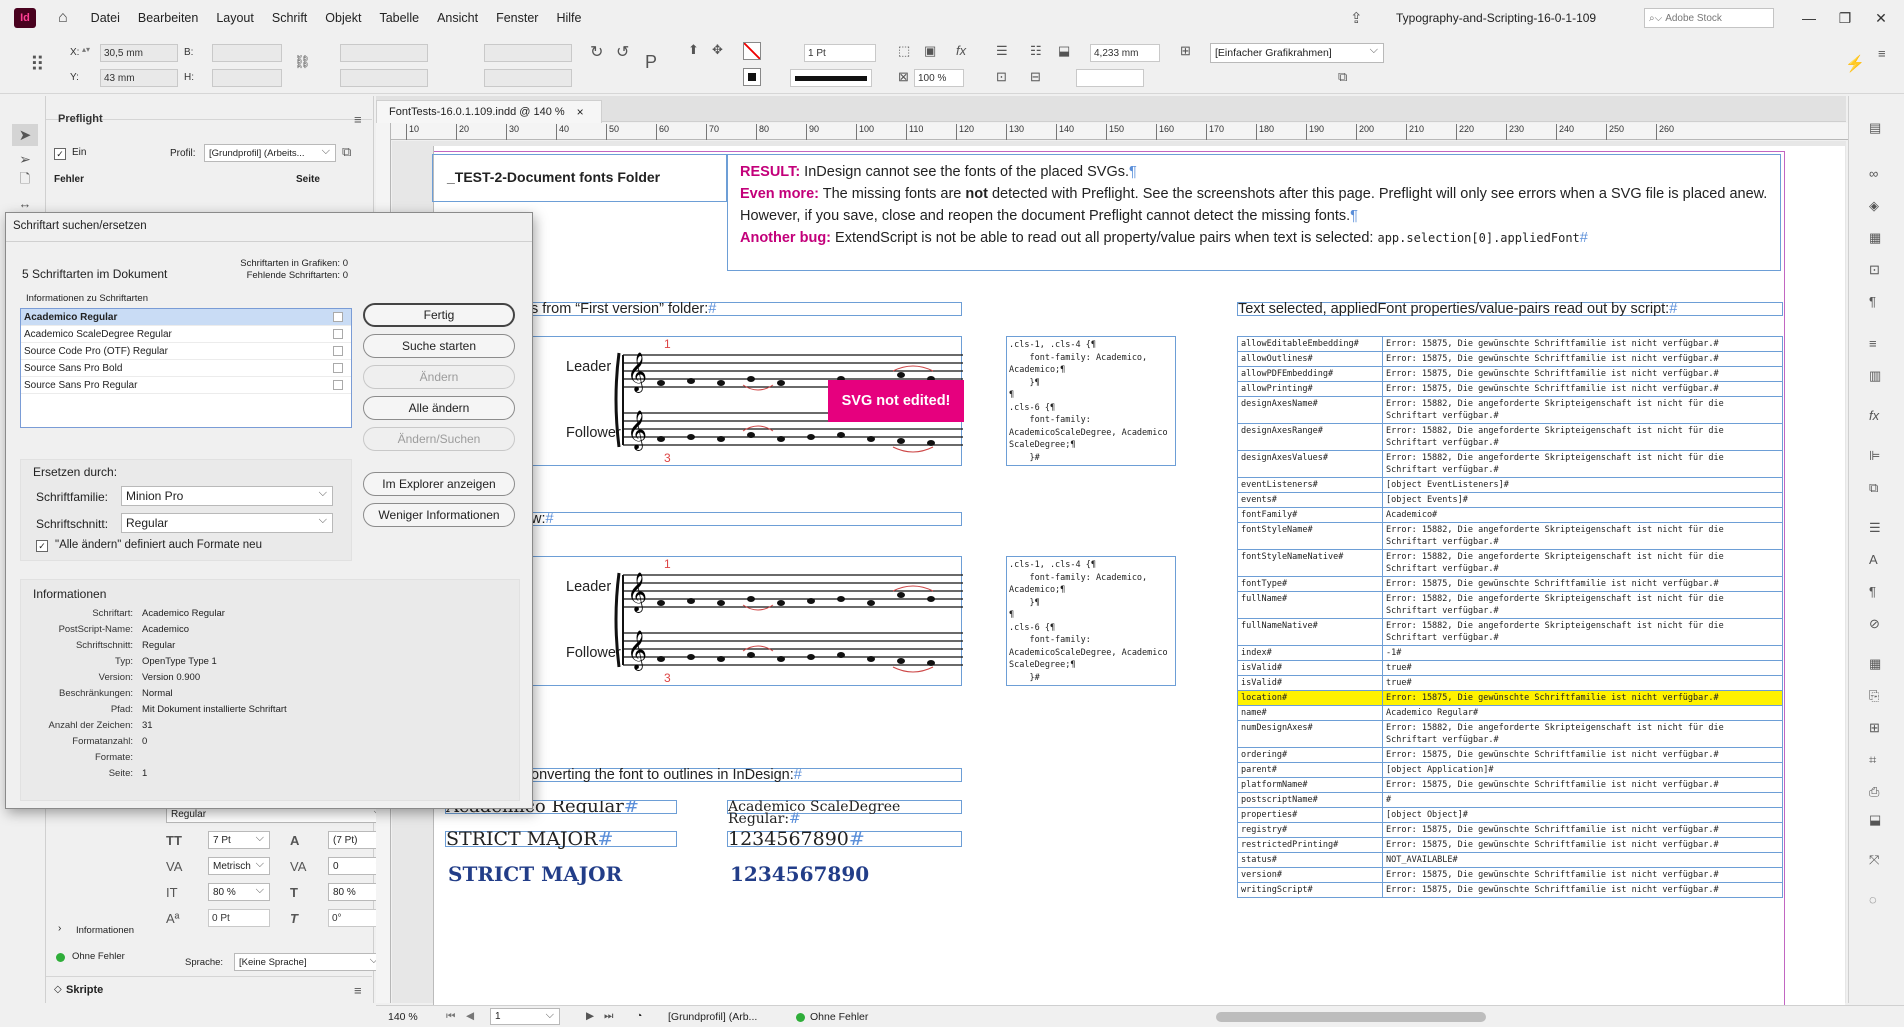 This screenshot has height=1027, width=1904. I want to click on preflight-panel-icon: ⌗, so click(1872, 760).